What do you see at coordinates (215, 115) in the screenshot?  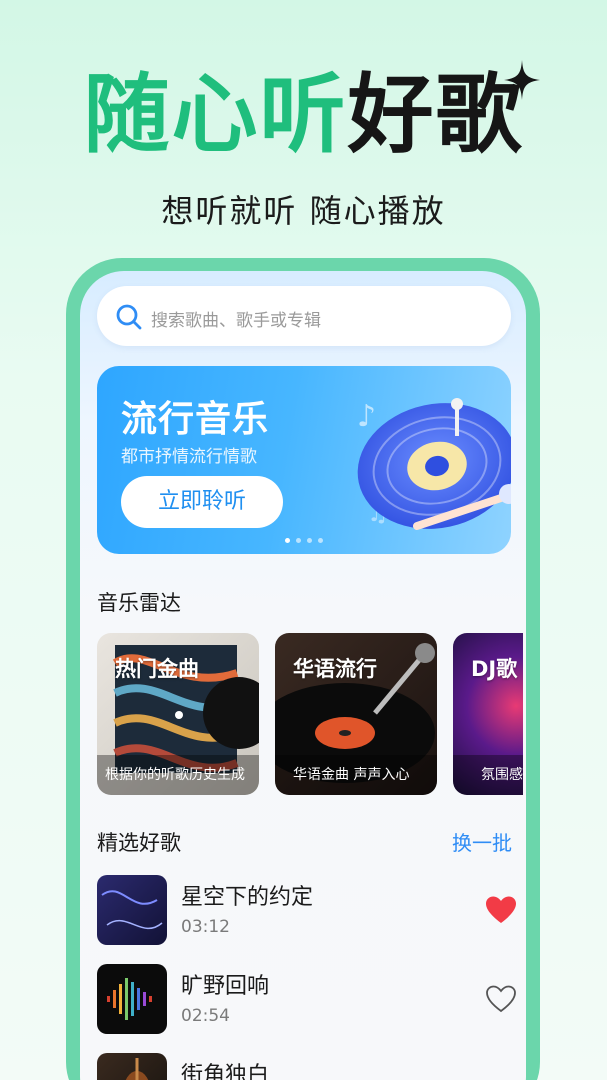 I see `hero-title-green: 随心听` at bounding box center [215, 115].